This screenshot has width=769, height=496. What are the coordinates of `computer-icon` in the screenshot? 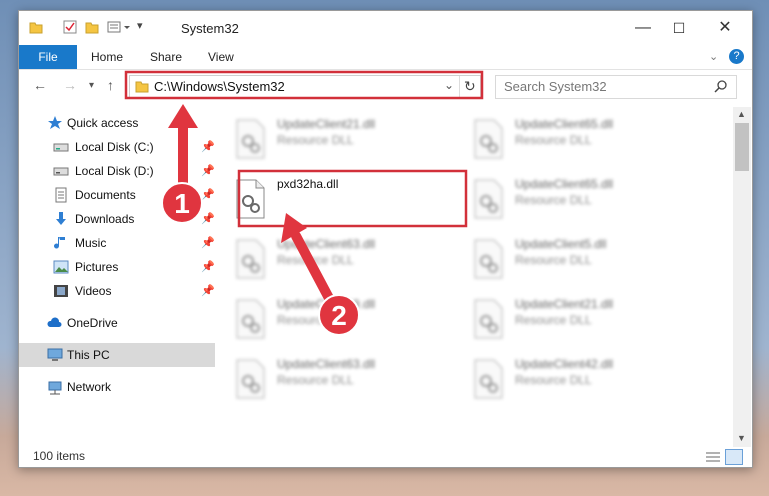 It's located at (55, 355).